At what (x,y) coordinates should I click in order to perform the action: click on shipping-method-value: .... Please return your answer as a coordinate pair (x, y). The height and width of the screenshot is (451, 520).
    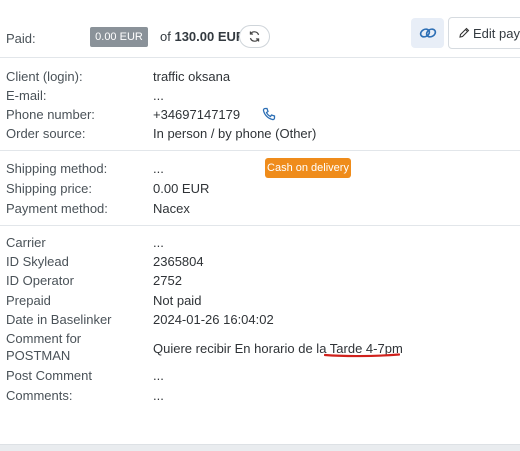
    Looking at the image, I should click on (158, 168).